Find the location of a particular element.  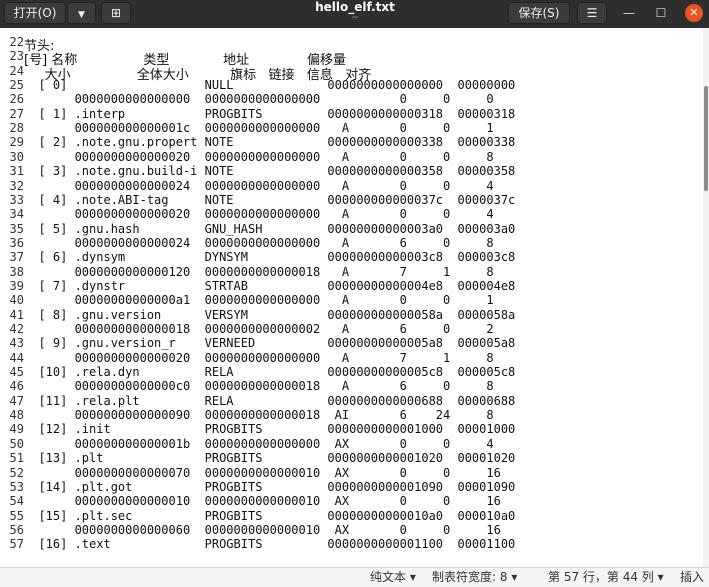

line-number: 38 is located at coordinates (16, 271).